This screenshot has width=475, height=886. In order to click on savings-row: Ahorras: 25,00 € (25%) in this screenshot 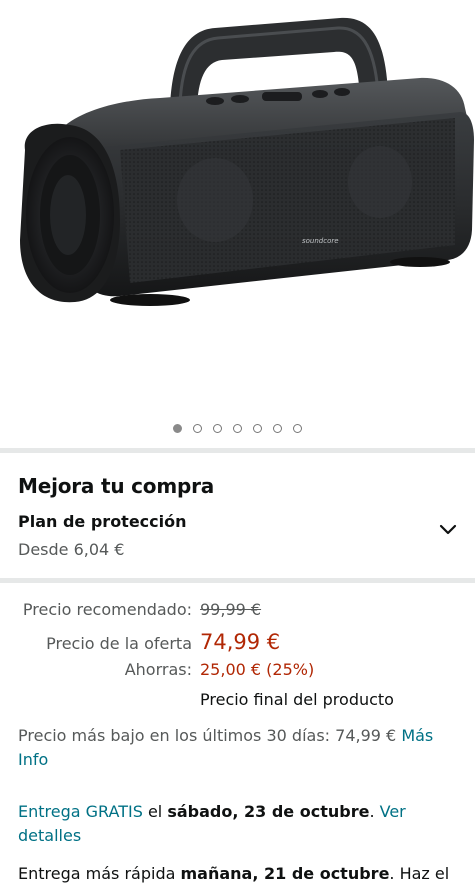, I will do `click(206, 675)`.